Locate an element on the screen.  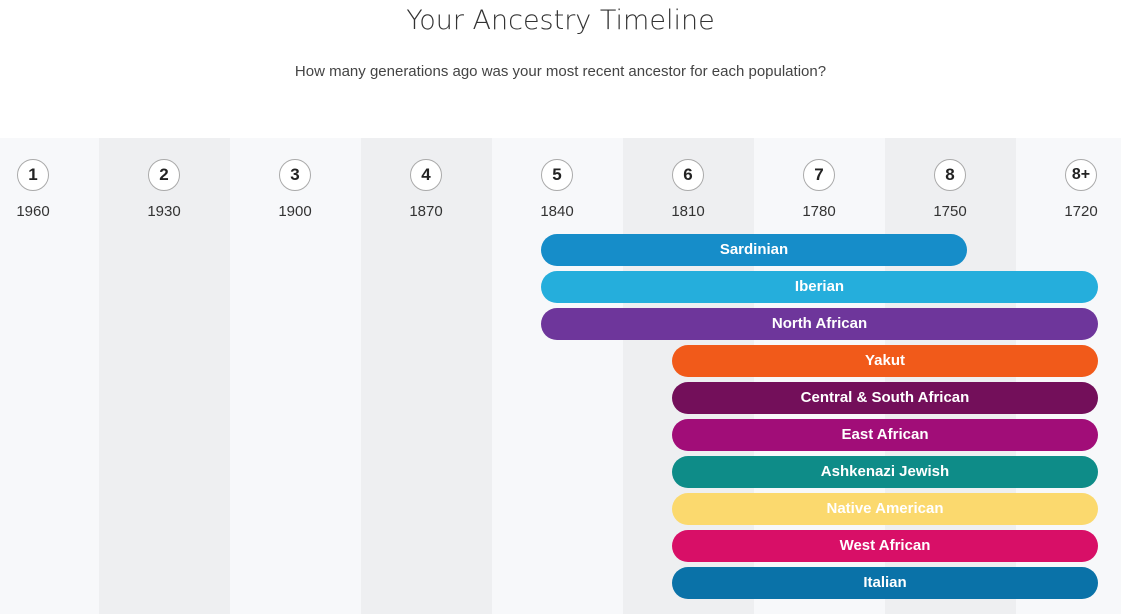
year-tick-label: 1960 is located at coordinates (33, 211).